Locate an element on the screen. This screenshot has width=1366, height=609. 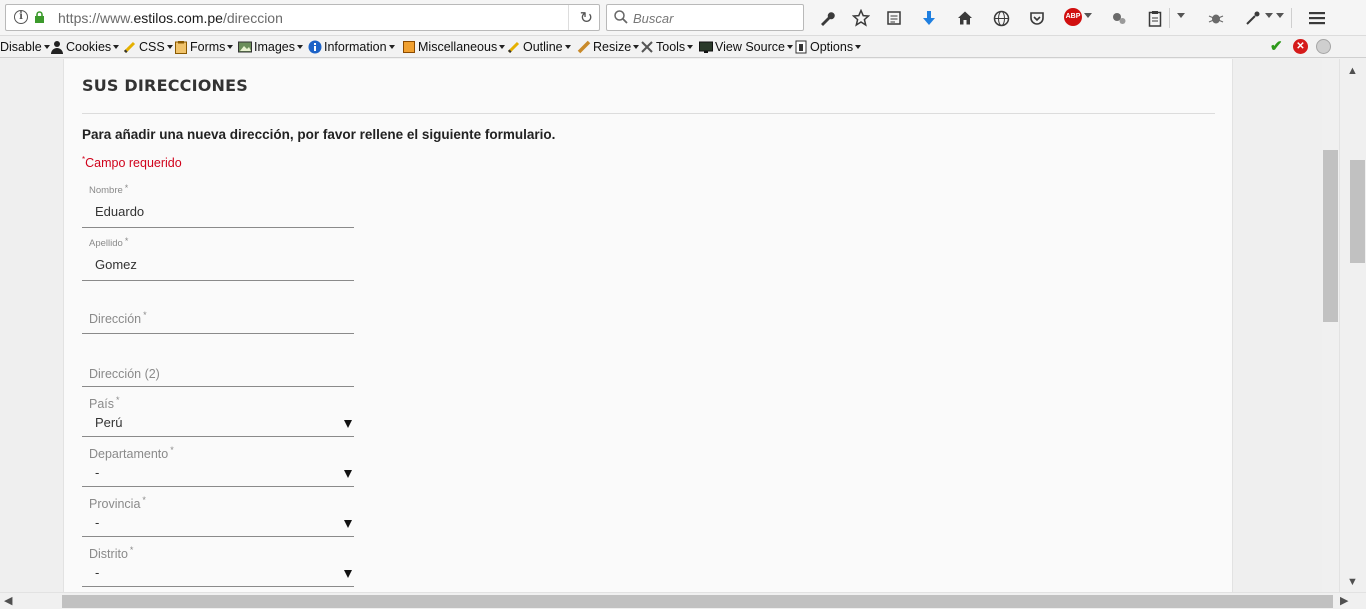
menu-options: Options is located at coordinates (828, 47).